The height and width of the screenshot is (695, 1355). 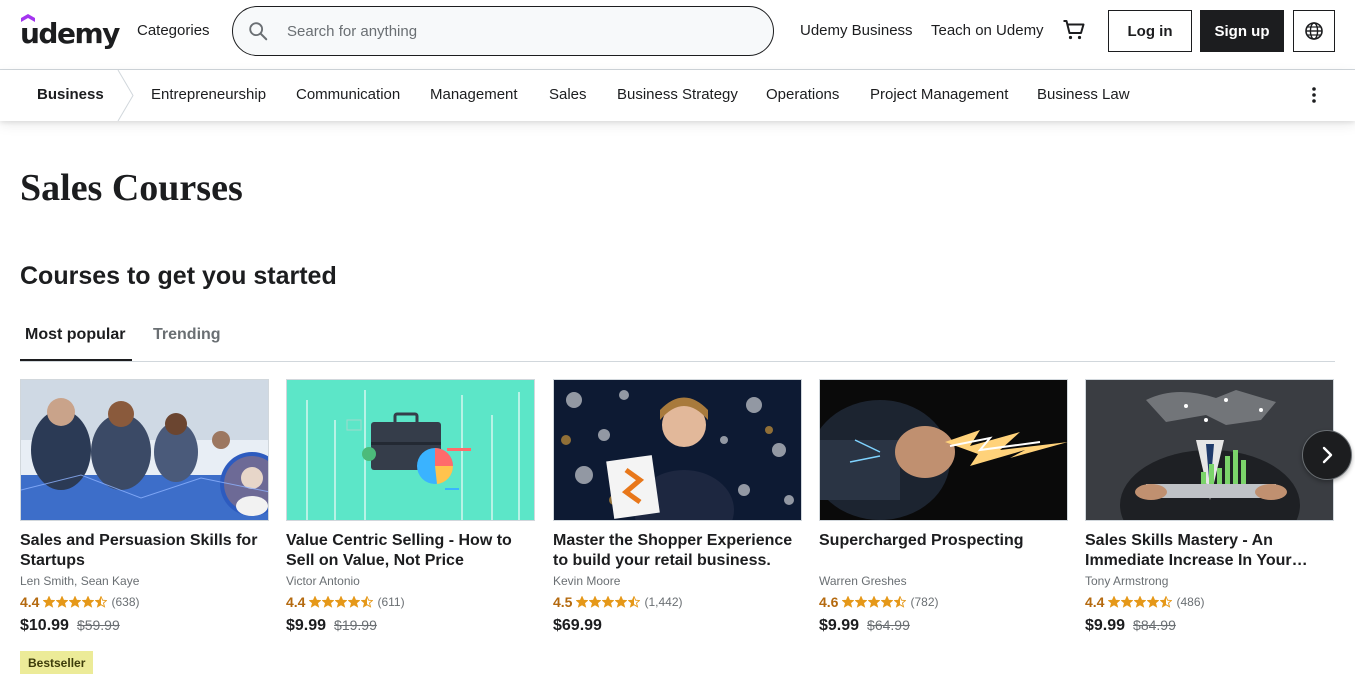 What do you see at coordinates (1327, 455) in the screenshot?
I see `carousel-next-button` at bounding box center [1327, 455].